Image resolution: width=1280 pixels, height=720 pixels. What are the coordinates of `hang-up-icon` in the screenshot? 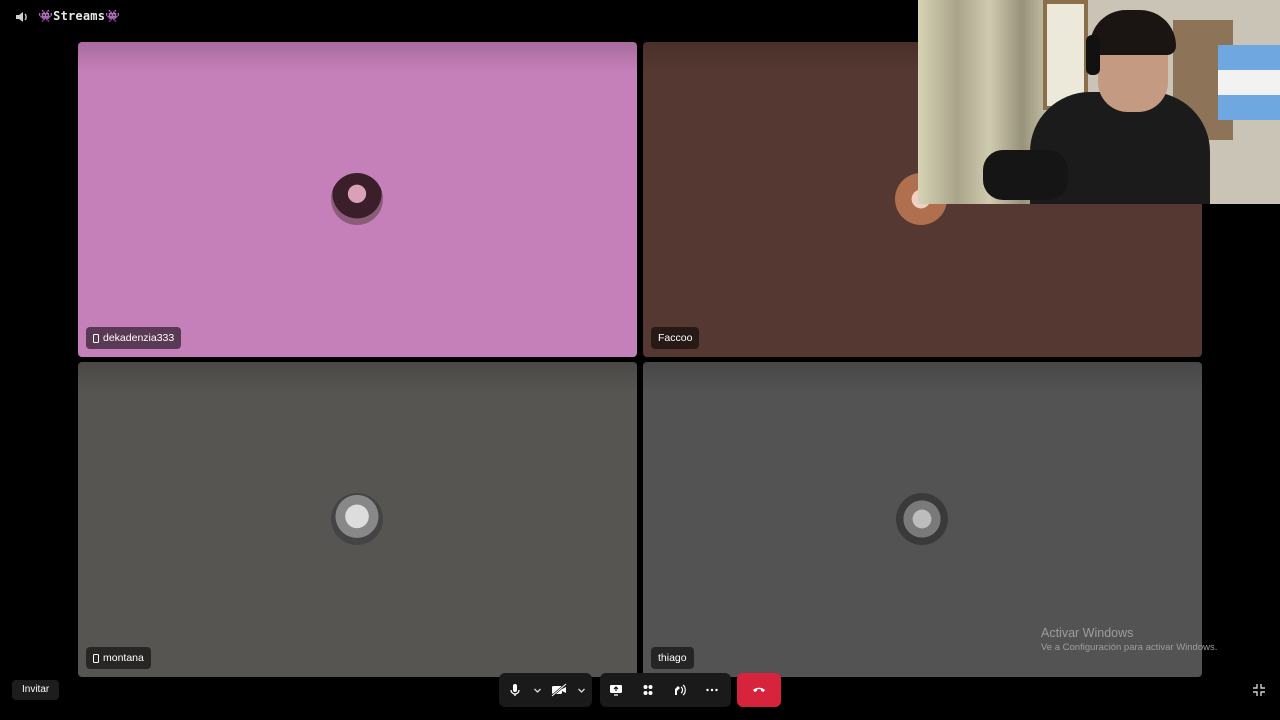 It's located at (759, 689).